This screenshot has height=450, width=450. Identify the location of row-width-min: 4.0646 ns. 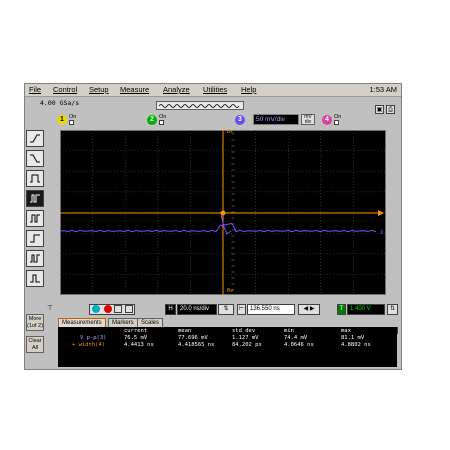
(299, 345).